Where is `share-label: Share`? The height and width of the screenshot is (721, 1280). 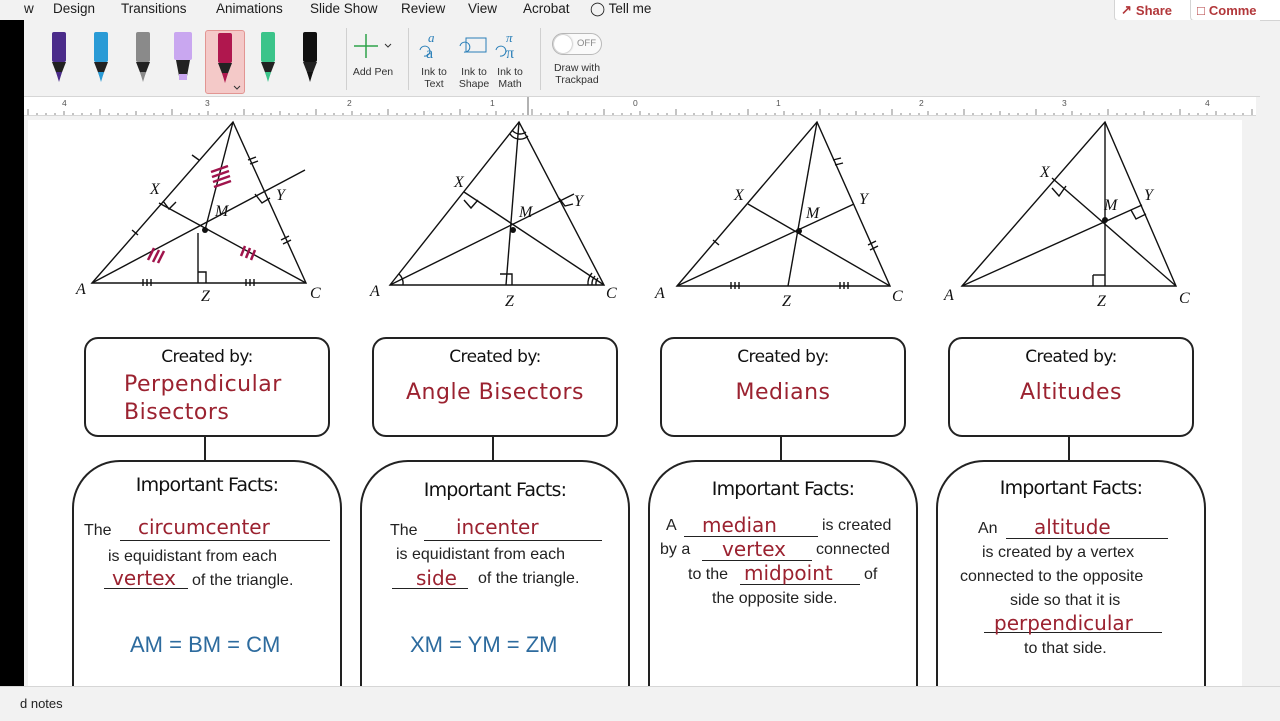
share-label: Share is located at coordinates (1154, 10).